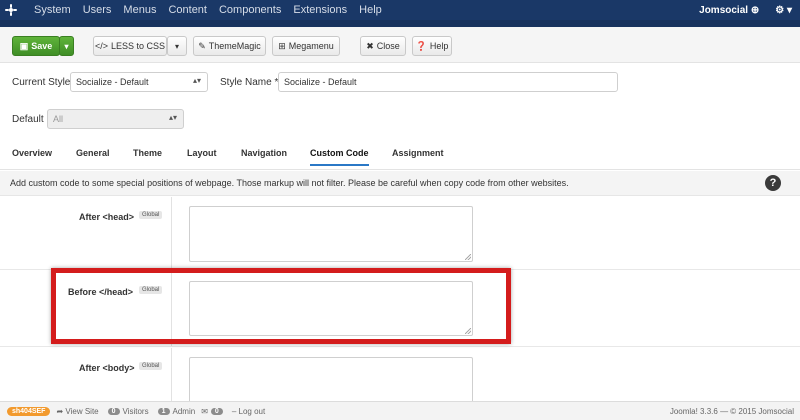 The image size is (800, 420). I want to click on tab-navigation: Navigation, so click(264, 153).